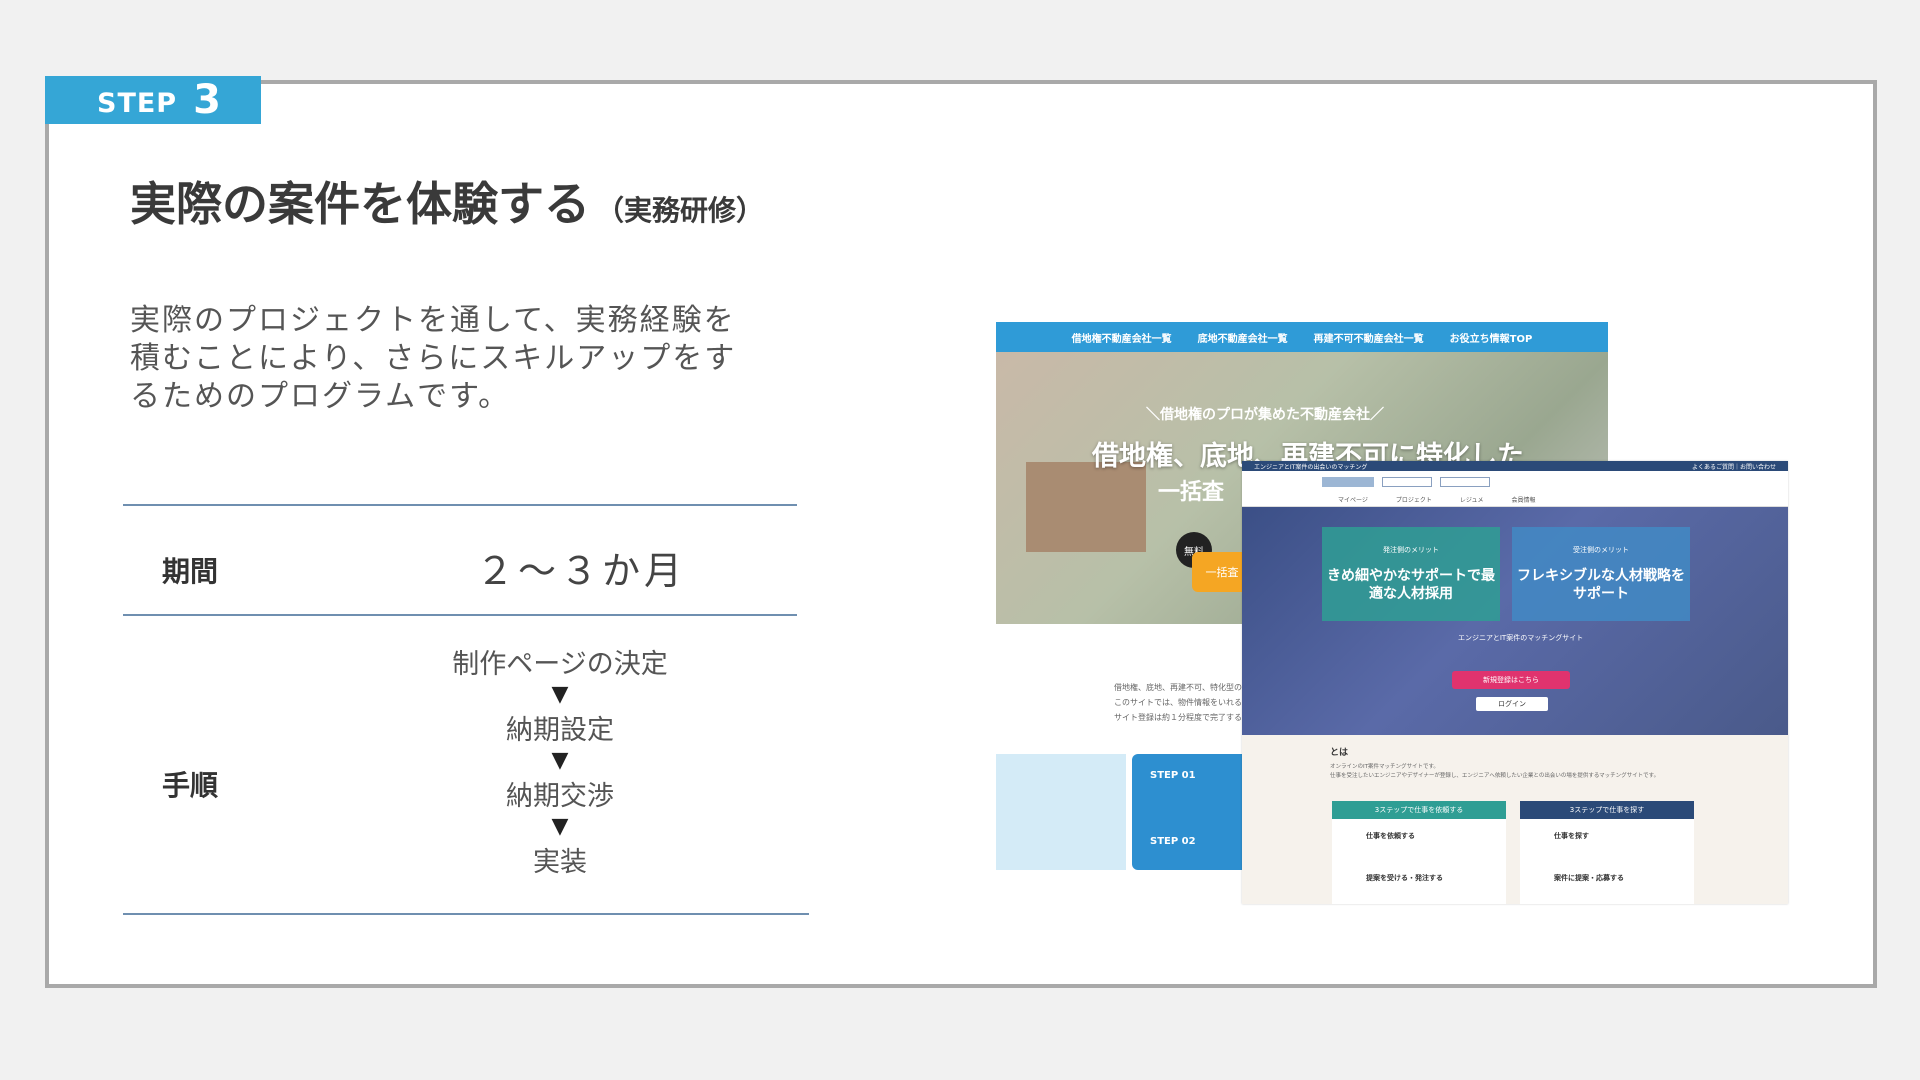 The width and height of the screenshot is (1920, 1080). What do you see at coordinates (1390, 836) in the screenshot?
I see `column-item: 仕事を依頼する` at bounding box center [1390, 836].